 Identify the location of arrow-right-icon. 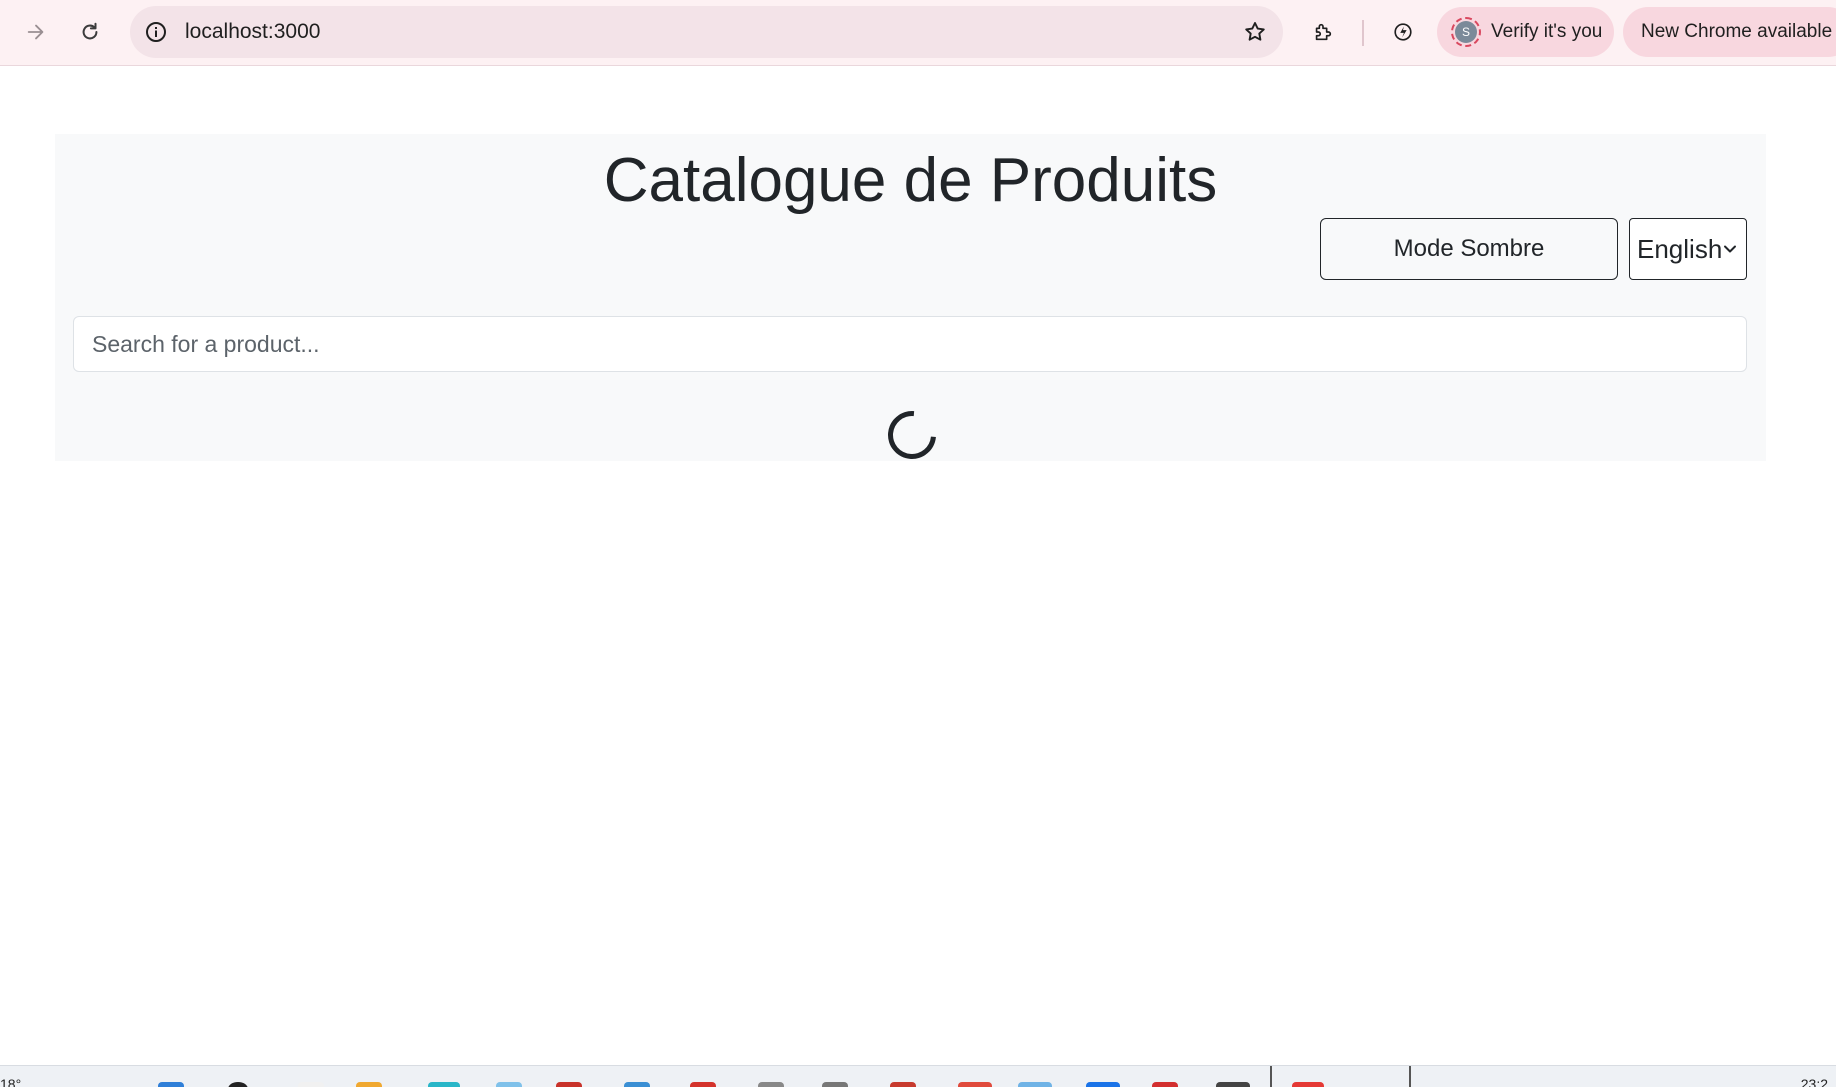
(35, 32).